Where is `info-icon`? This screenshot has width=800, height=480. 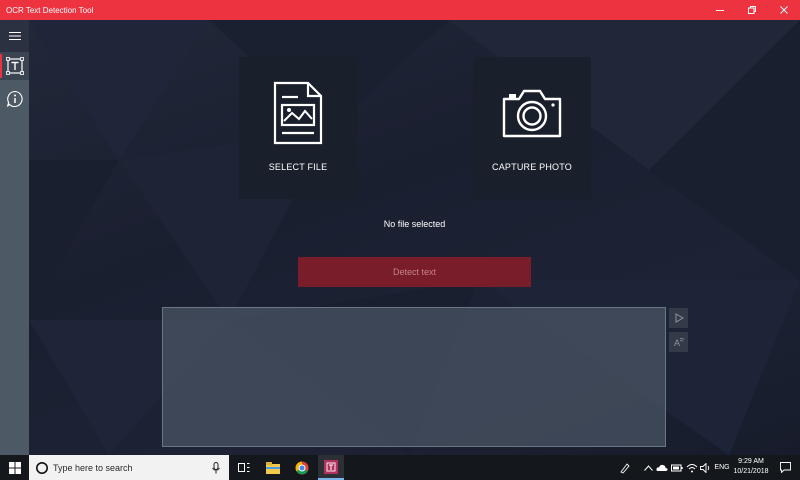
info-icon is located at coordinates (14, 99).